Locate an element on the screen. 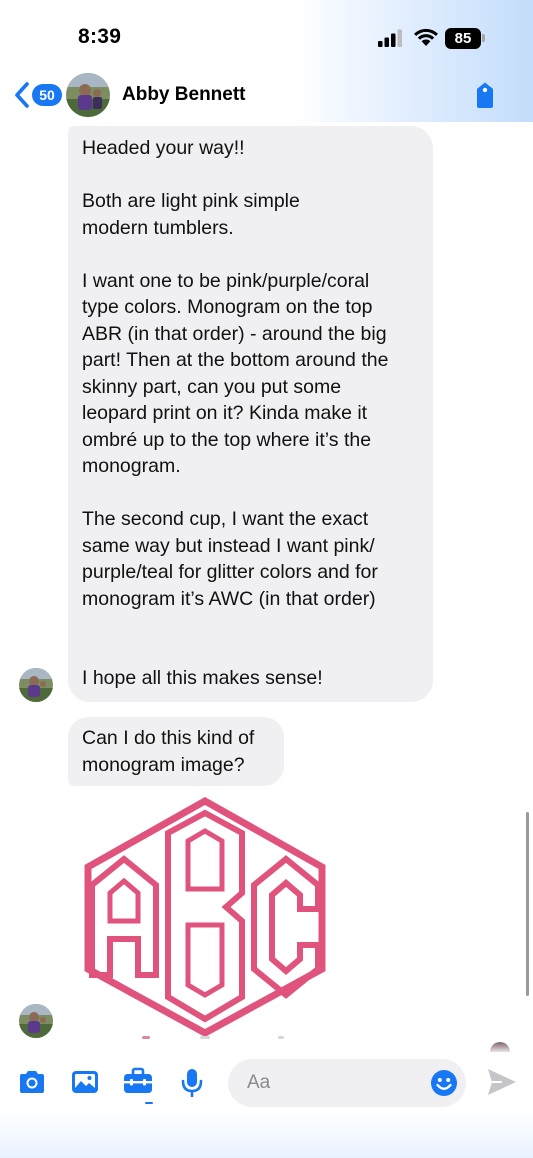 The width and height of the screenshot is (533, 1158). contact-name: Abby Bennett is located at coordinates (184, 95).